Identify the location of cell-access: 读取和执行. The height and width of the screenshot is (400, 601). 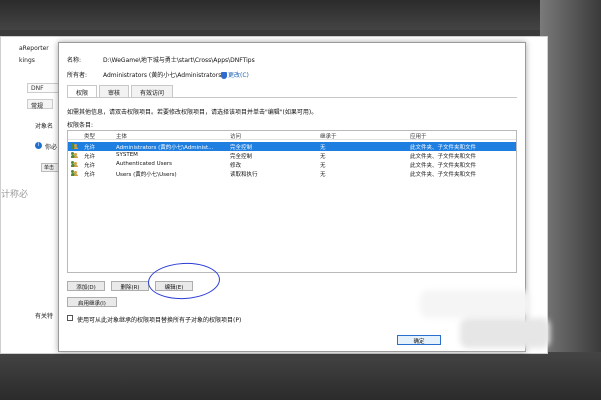
(244, 175).